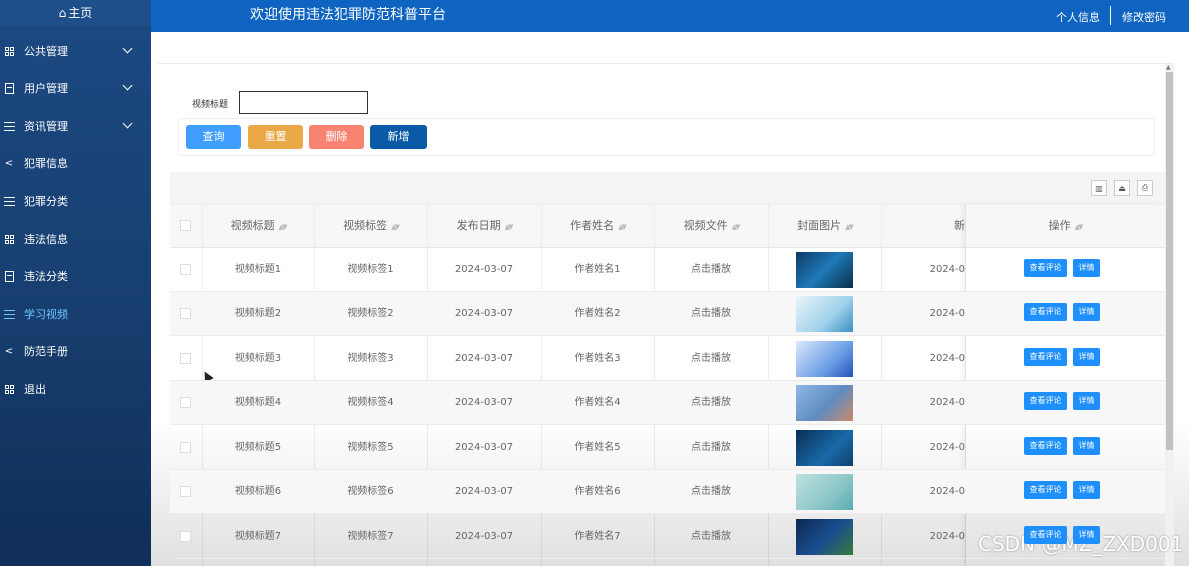 This screenshot has width=1189, height=566. What do you see at coordinates (213, 137) in the screenshot?
I see `query-button: 查询` at bounding box center [213, 137].